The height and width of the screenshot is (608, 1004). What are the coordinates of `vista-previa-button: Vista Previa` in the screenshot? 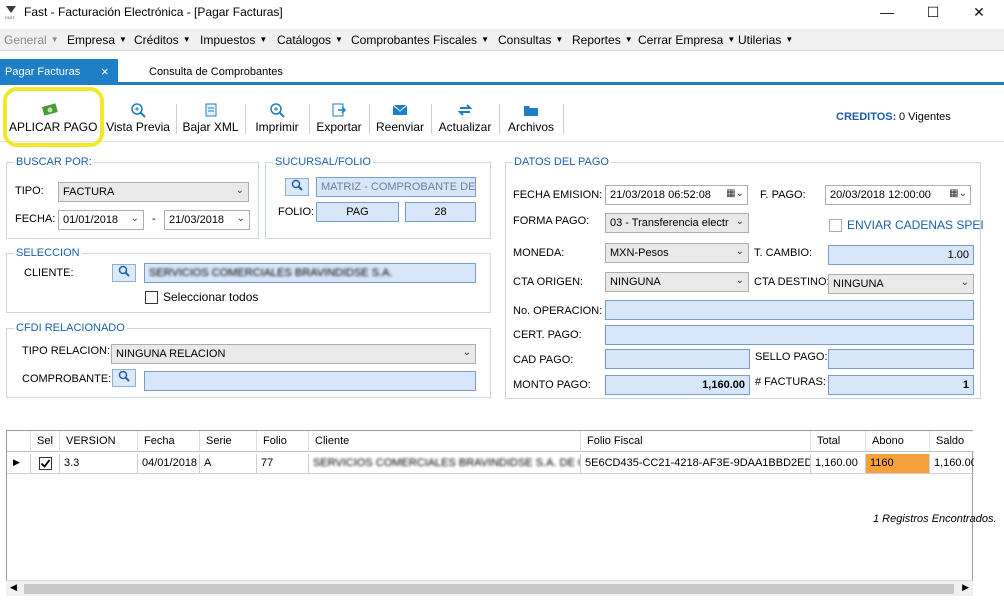 It's located at (138, 120).